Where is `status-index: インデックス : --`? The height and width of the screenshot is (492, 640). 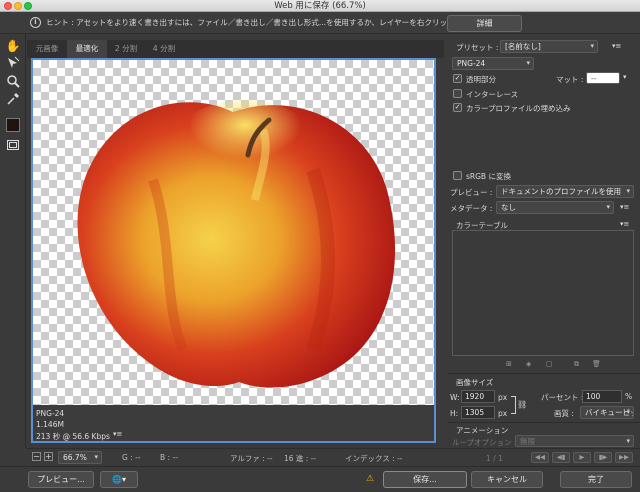 status-index: インデックス : -- is located at coordinates (374, 458).